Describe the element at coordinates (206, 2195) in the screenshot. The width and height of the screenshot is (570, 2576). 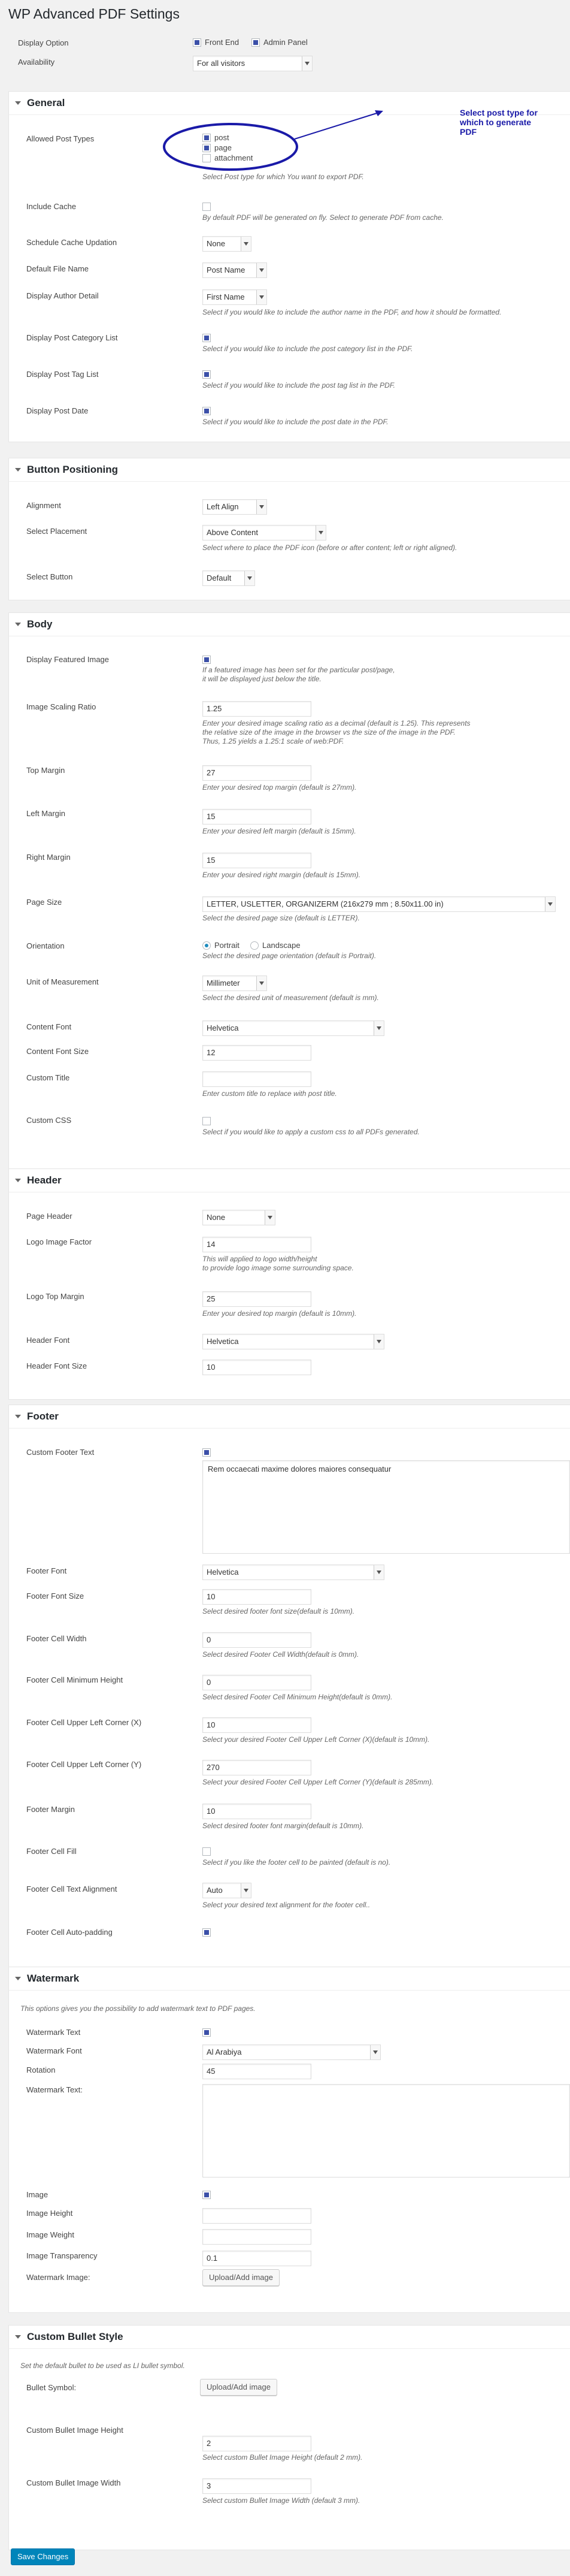
I see `image-checkbox` at that location.